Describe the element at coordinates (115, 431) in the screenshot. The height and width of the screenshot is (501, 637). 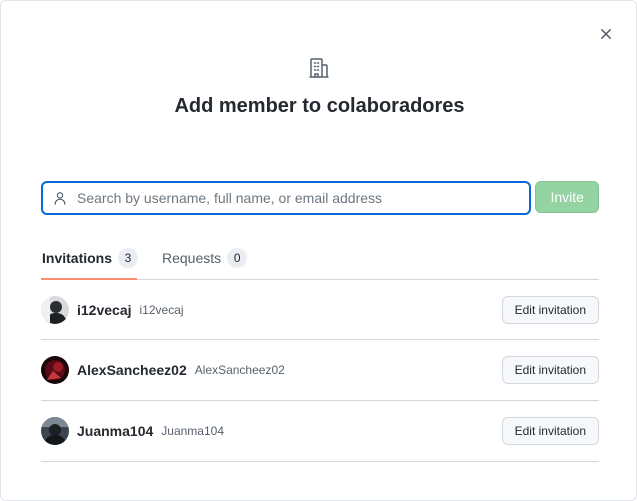
I see `invitee-username: Juanma104` at that location.